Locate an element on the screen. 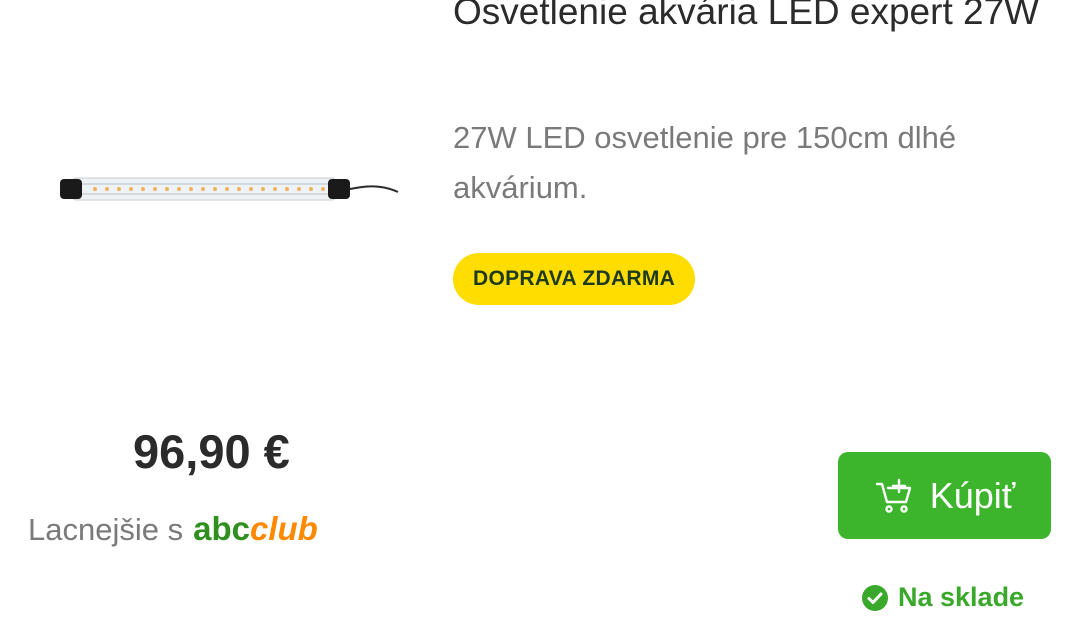 The image size is (1079, 637). stock-status: Na sklade is located at coordinates (943, 597).